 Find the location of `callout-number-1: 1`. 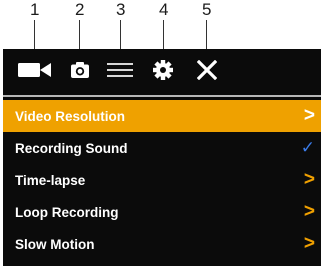

callout-number-1: 1 is located at coordinates (35, 9).